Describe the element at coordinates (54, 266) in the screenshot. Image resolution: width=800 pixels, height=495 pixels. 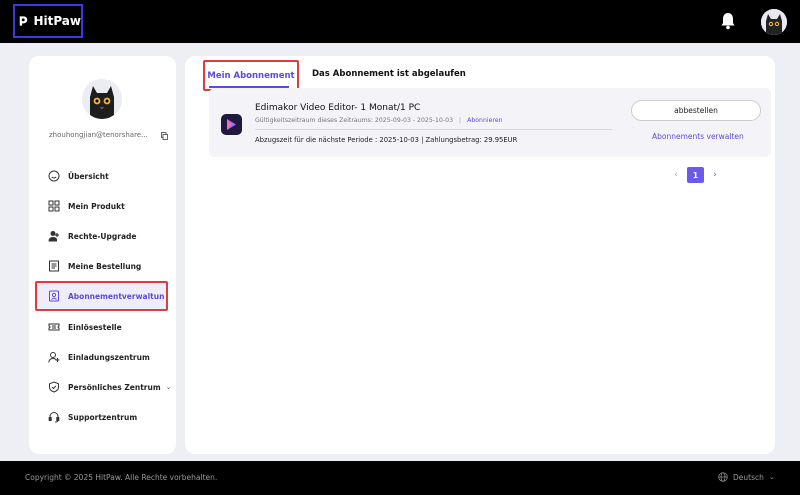
I see `document-icon` at that location.